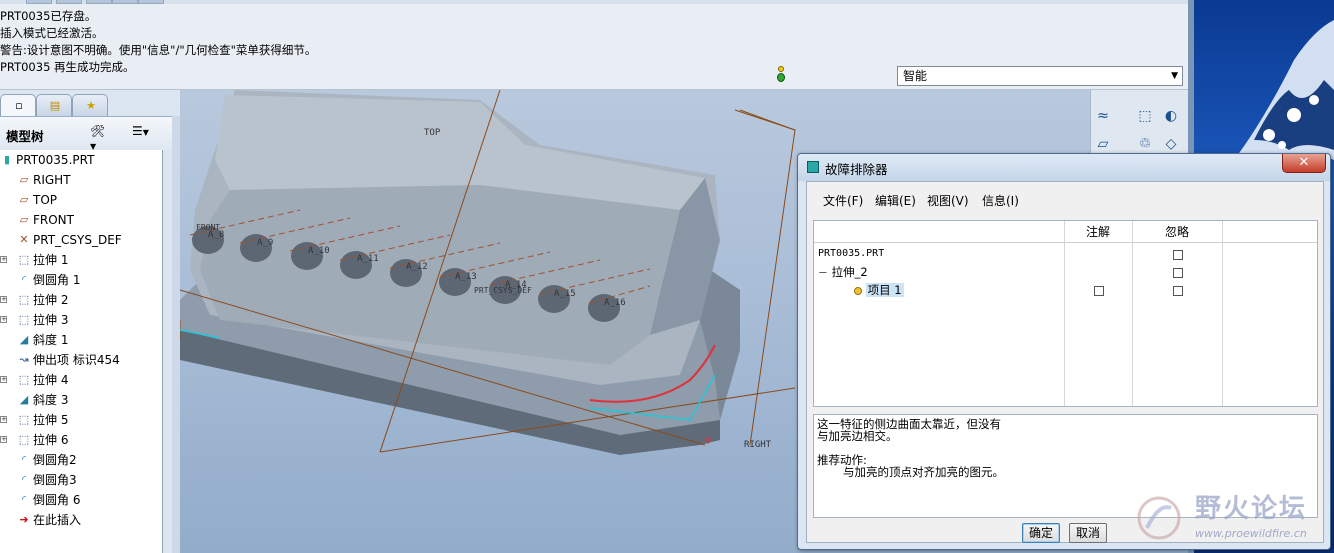 The image size is (1334, 553). I want to click on issue-row-feature: − 拉伸_2, so click(843, 272).